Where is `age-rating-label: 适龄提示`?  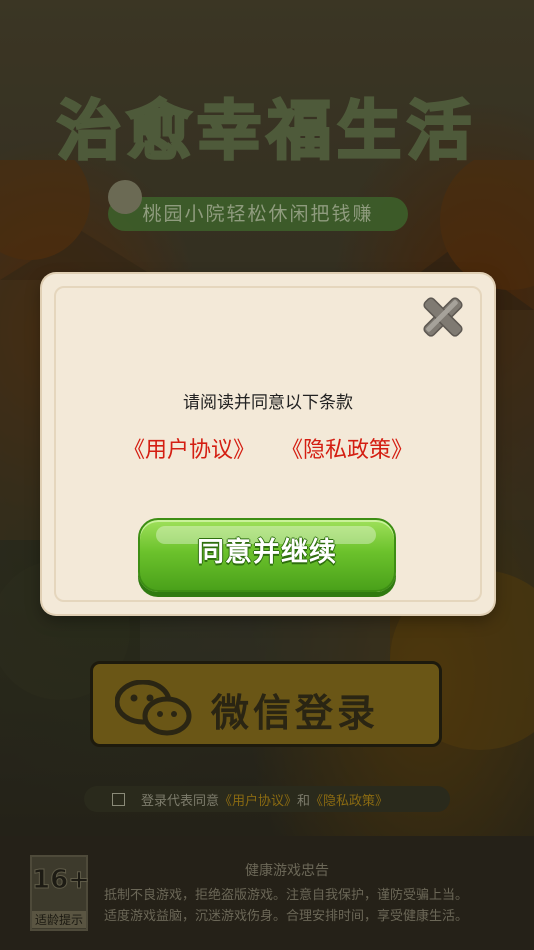
age-rating-label: 适龄提示 is located at coordinates (59, 919).